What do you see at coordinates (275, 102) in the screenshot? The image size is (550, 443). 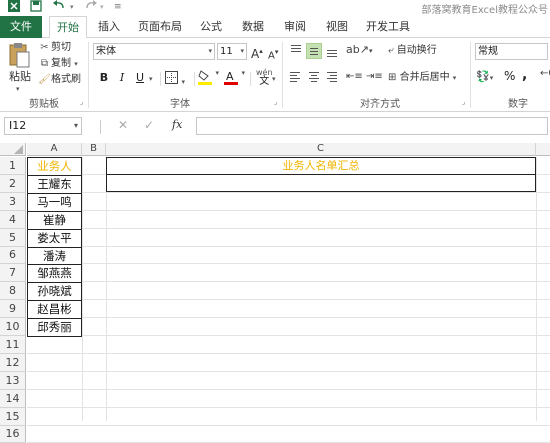 I see `font-launcher-icon: ⌟` at bounding box center [275, 102].